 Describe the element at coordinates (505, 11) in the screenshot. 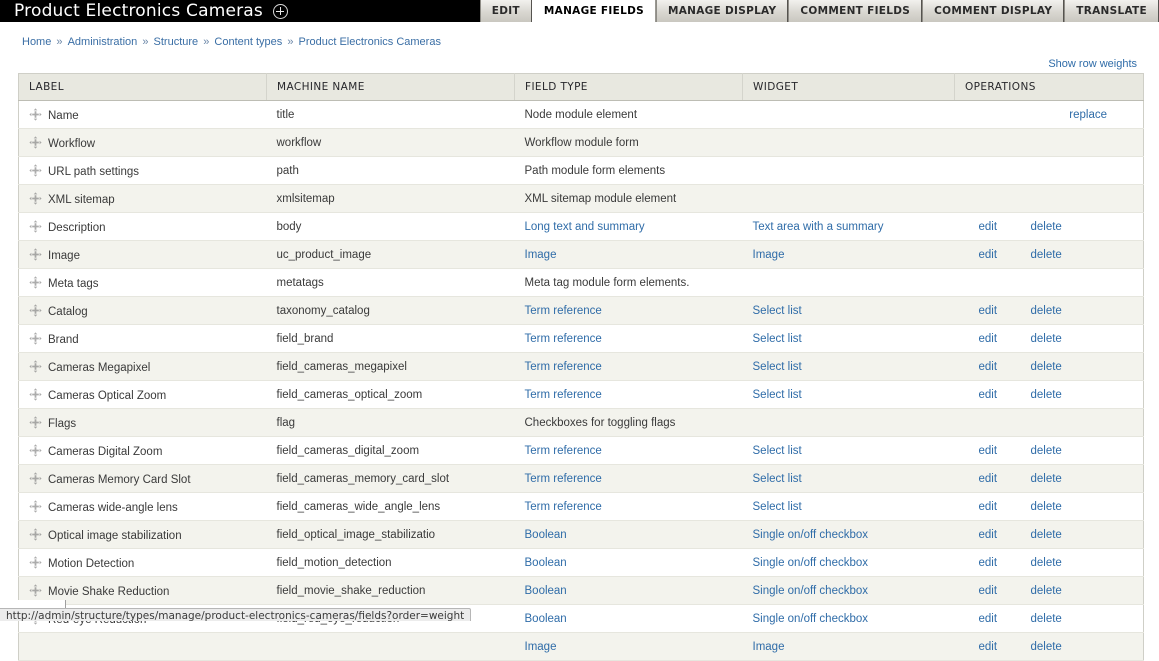

I see `tab-edit: EDIT` at that location.